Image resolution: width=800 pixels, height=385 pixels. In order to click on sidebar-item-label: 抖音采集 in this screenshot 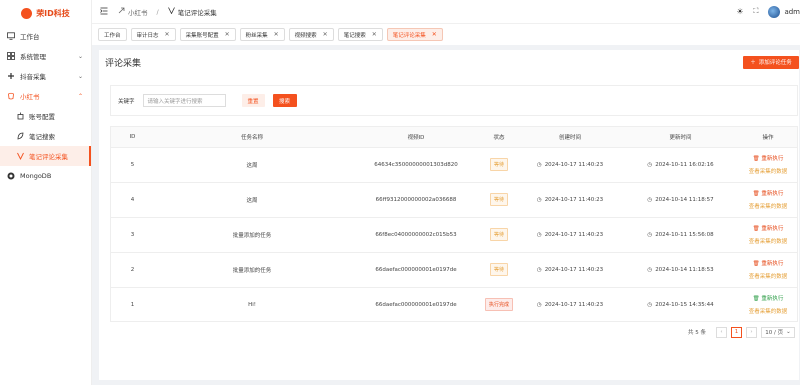, I will do `click(33, 77)`.